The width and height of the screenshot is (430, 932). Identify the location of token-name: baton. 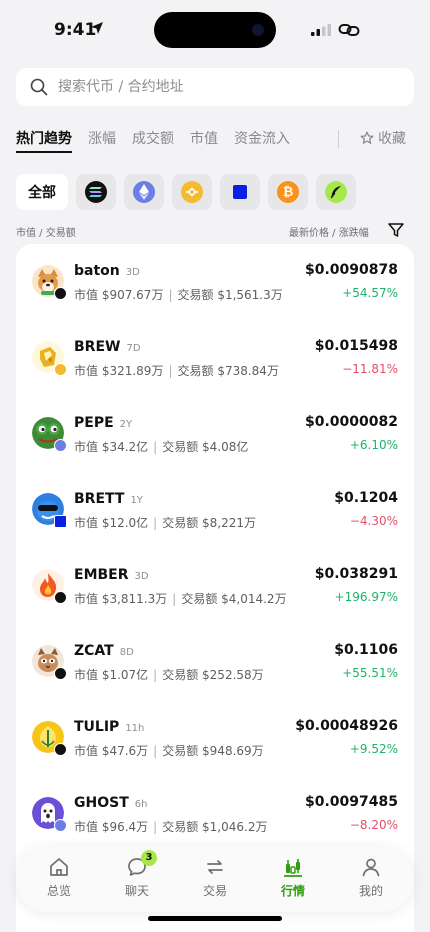
(97, 271).